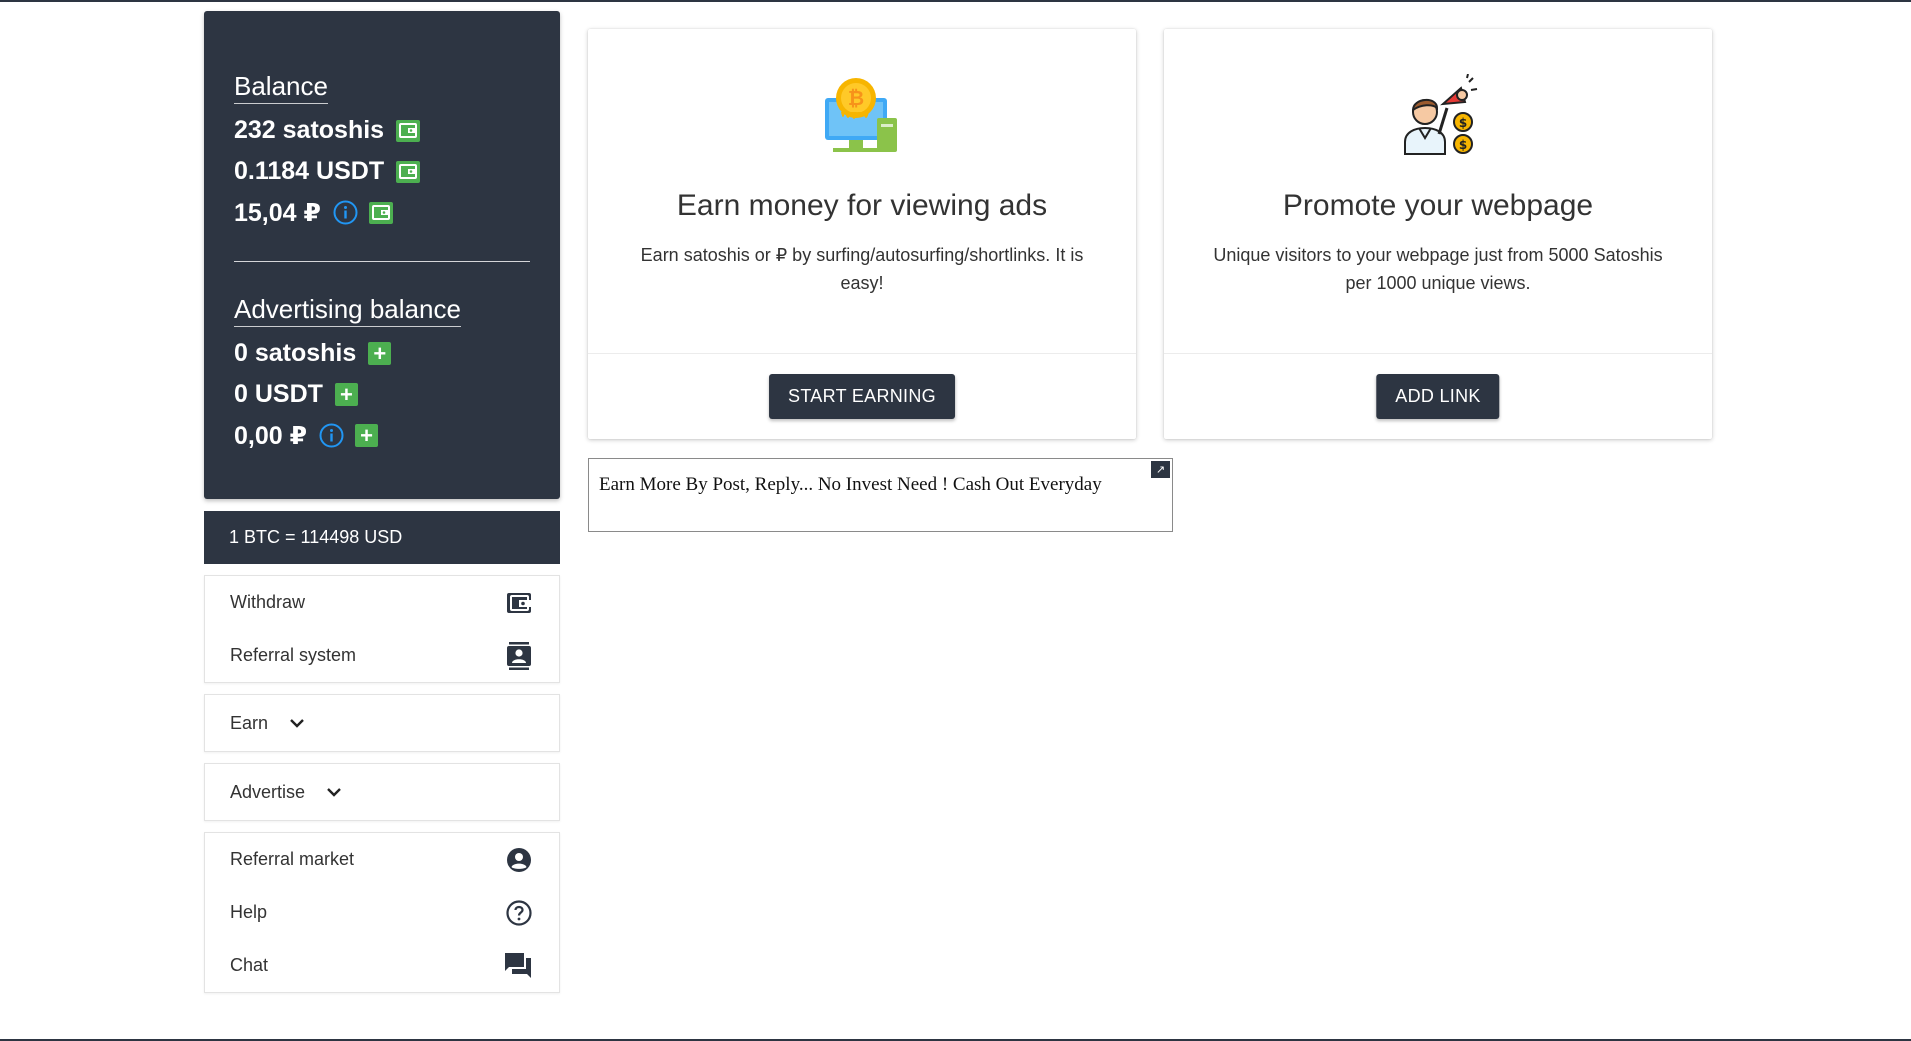  What do you see at coordinates (382, 394) in the screenshot?
I see `ad-balance-usdt: 0 USDT +` at bounding box center [382, 394].